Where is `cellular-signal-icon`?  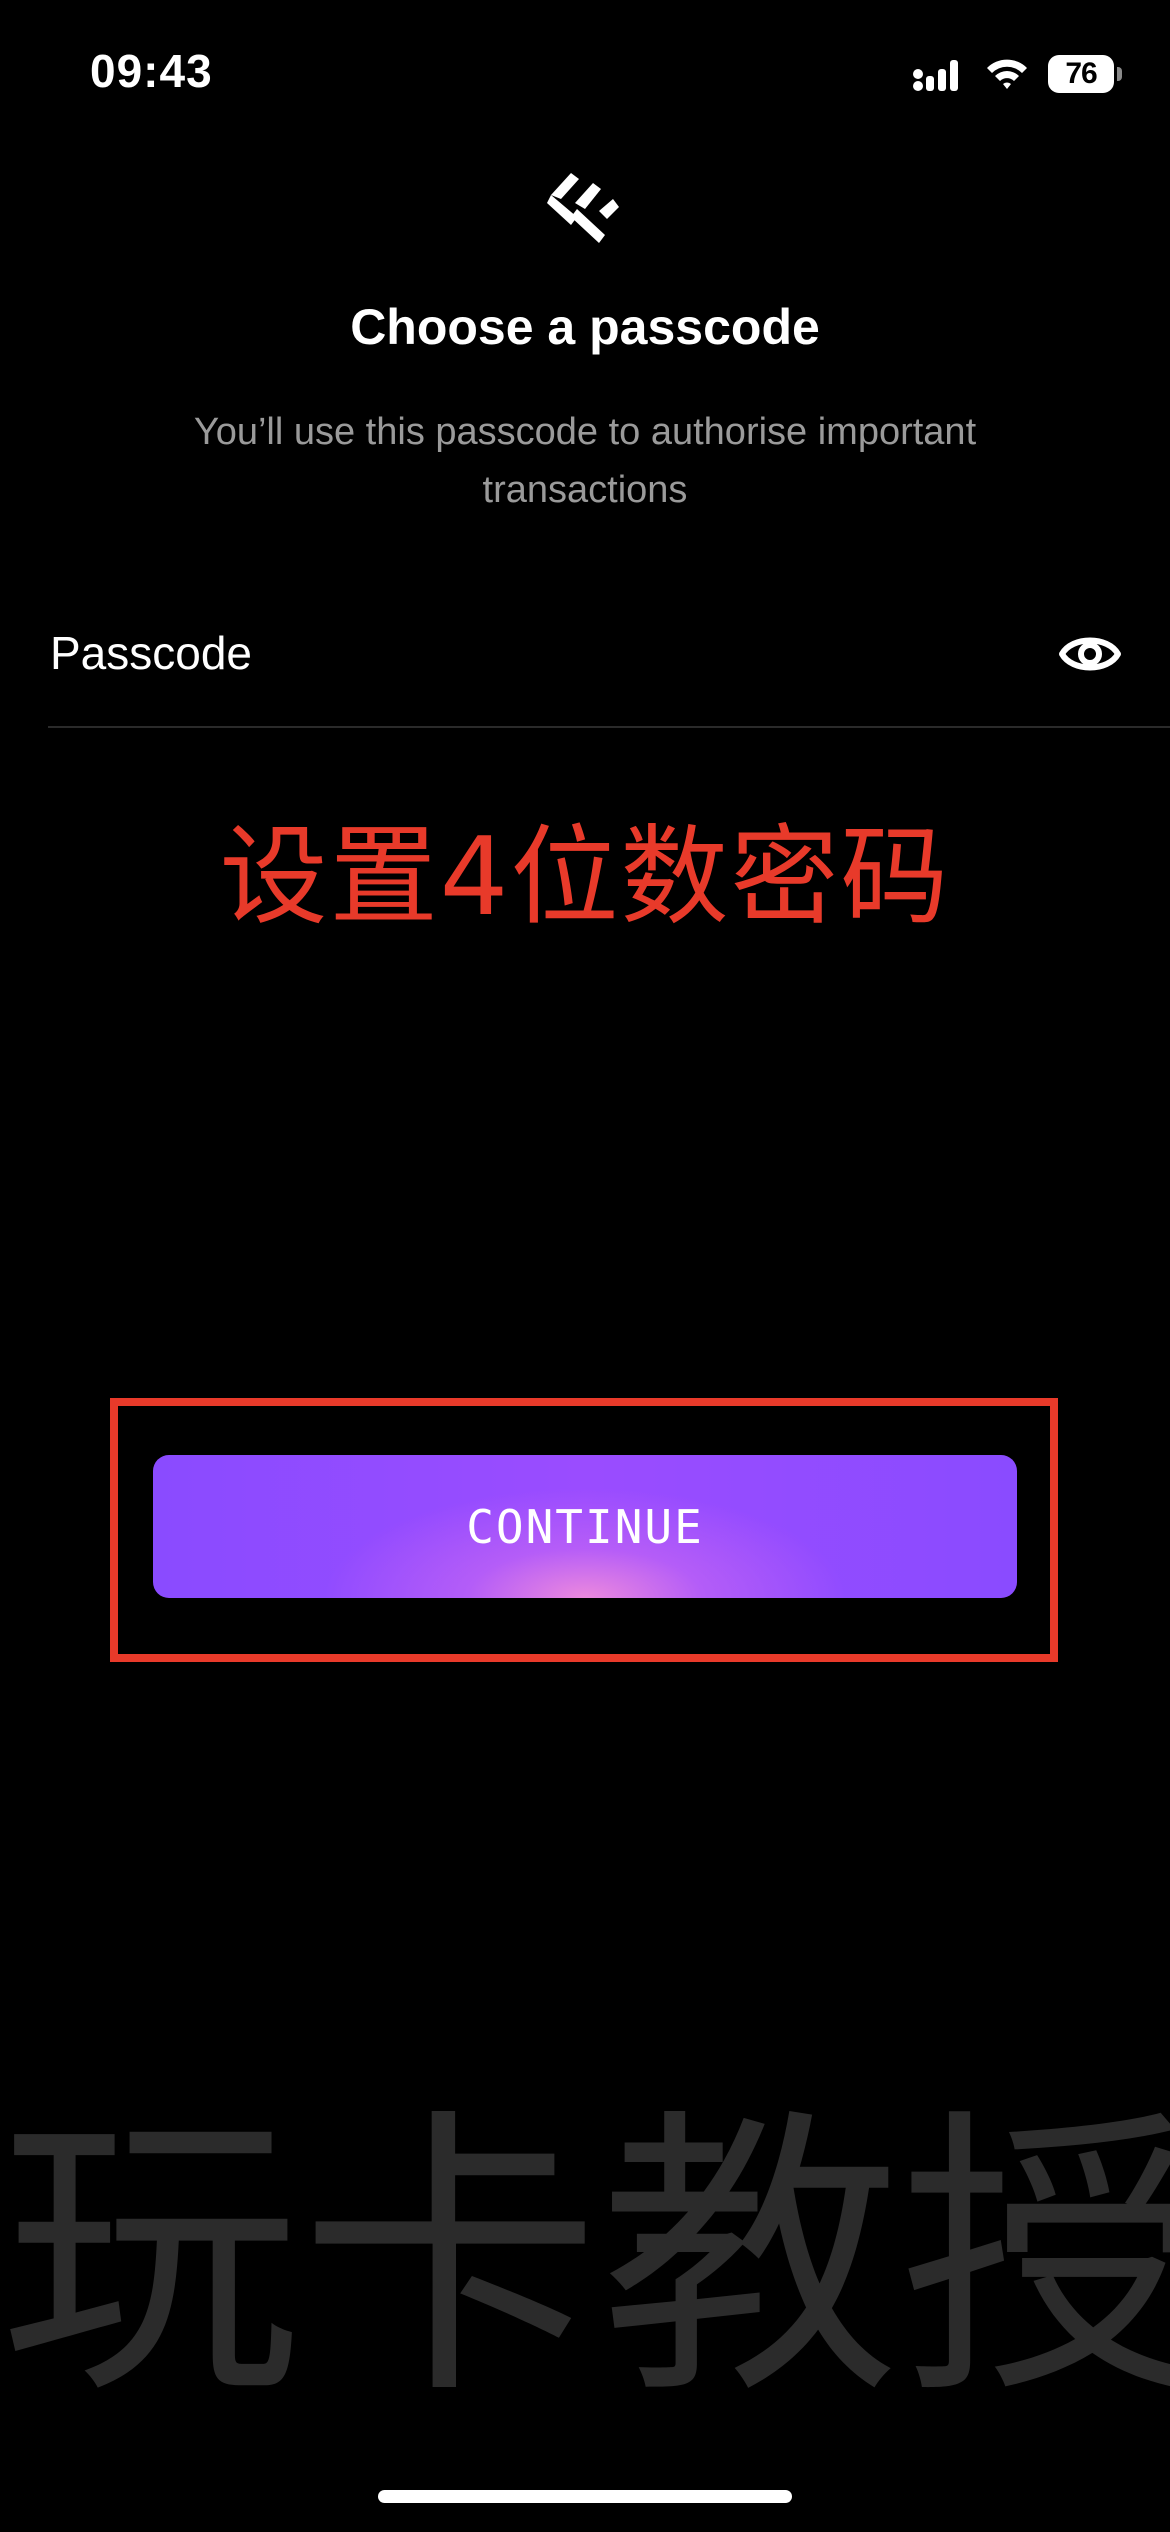 cellular-signal-icon is located at coordinates (935, 75).